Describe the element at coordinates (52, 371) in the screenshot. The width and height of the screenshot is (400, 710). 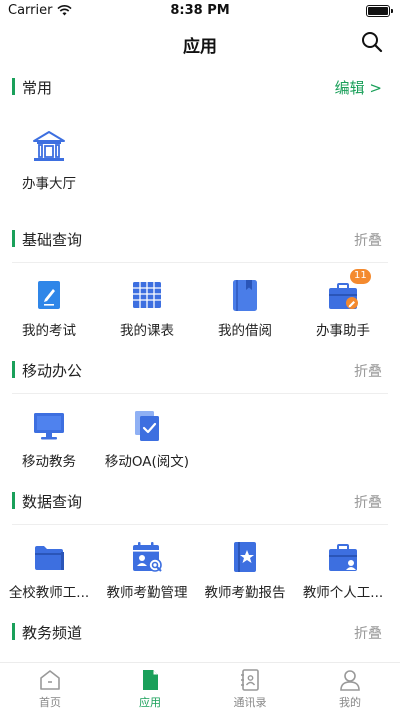
I see `section-title: 移动办公` at that location.